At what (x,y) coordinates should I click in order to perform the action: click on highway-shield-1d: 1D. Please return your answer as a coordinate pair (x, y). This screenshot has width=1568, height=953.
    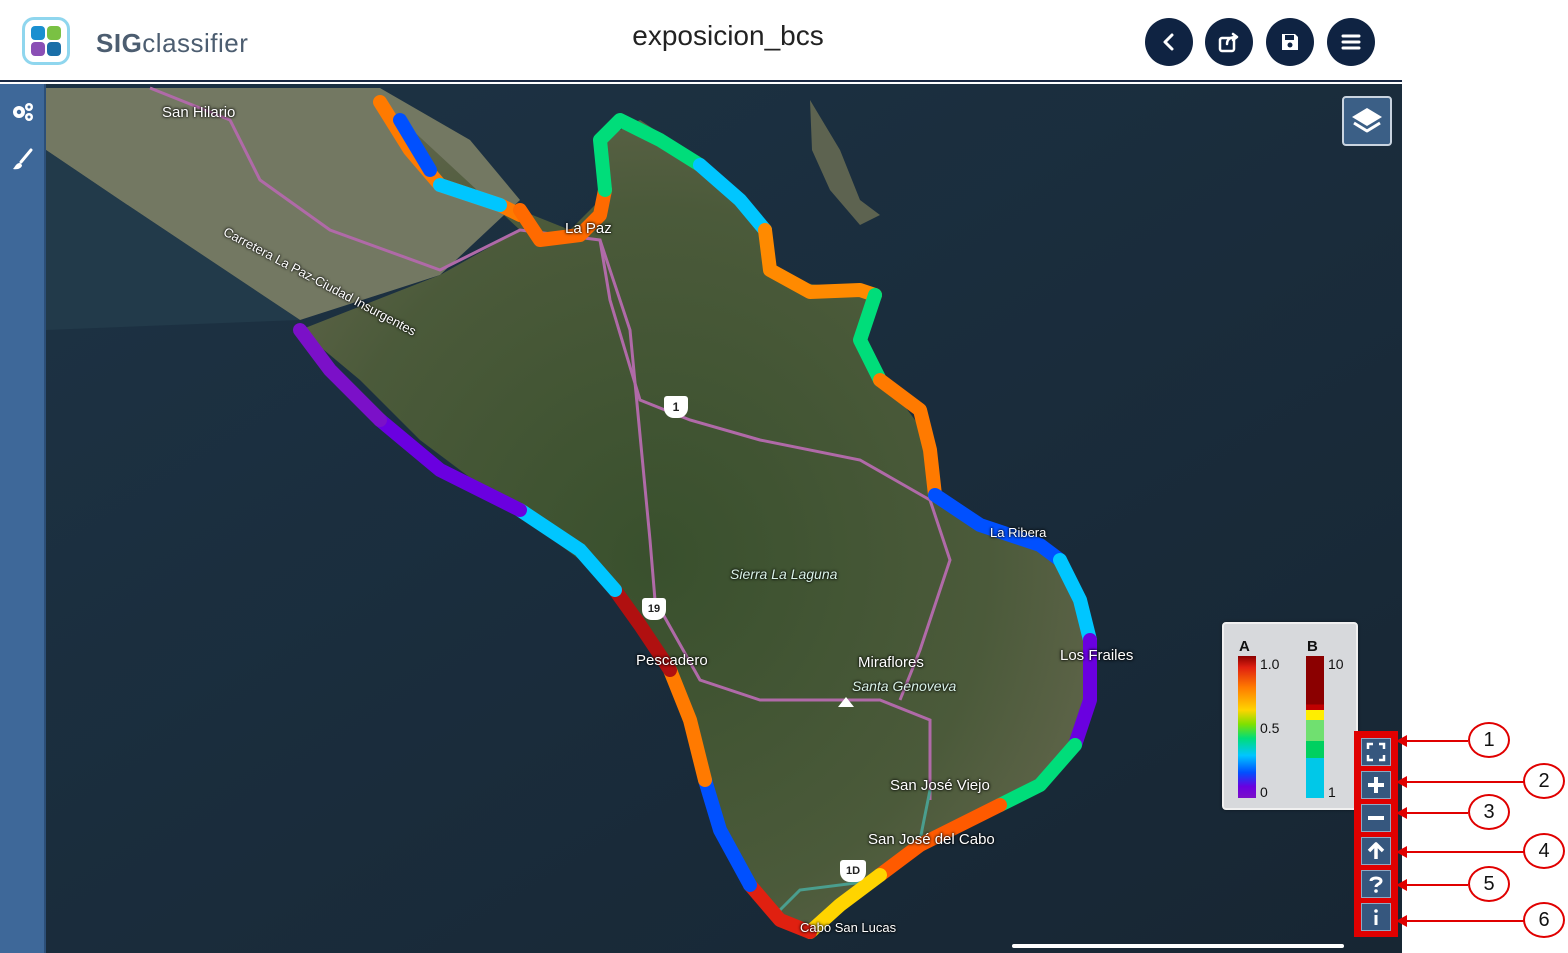
    Looking at the image, I should click on (853, 871).